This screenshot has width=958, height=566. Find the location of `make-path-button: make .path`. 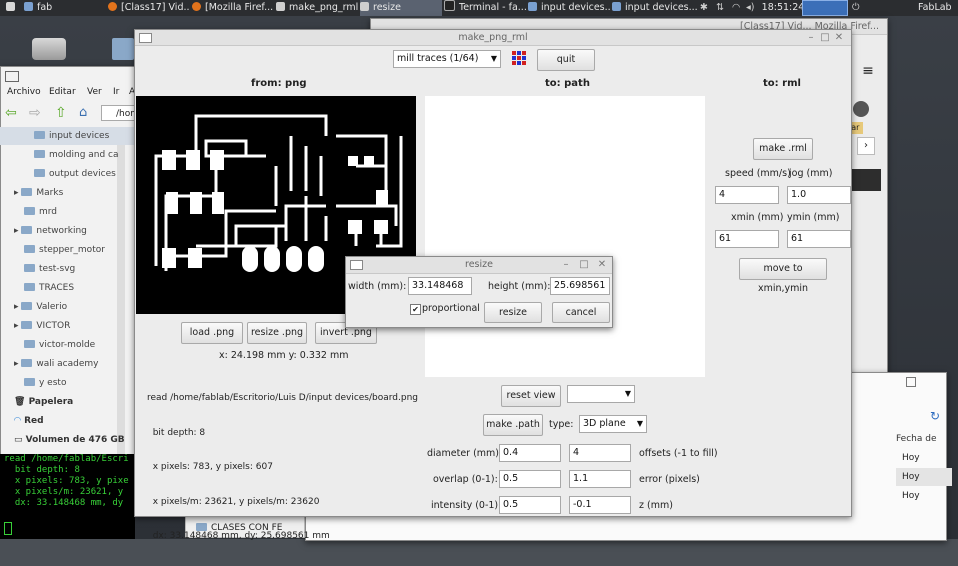

make-path-button: make .path is located at coordinates (513, 425).